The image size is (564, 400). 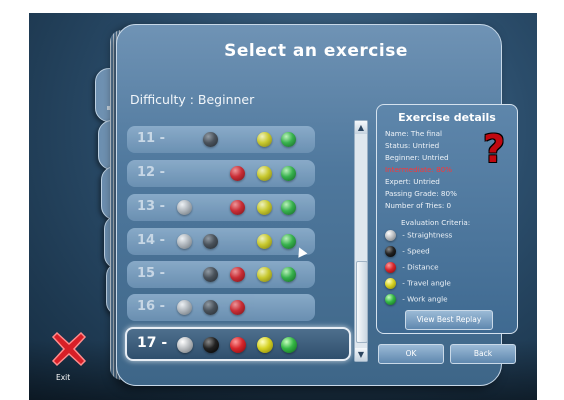 What do you see at coordinates (192, 99) in the screenshot?
I see `difficulty-label: Difficulty : Beginner` at bounding box center [192, 99].